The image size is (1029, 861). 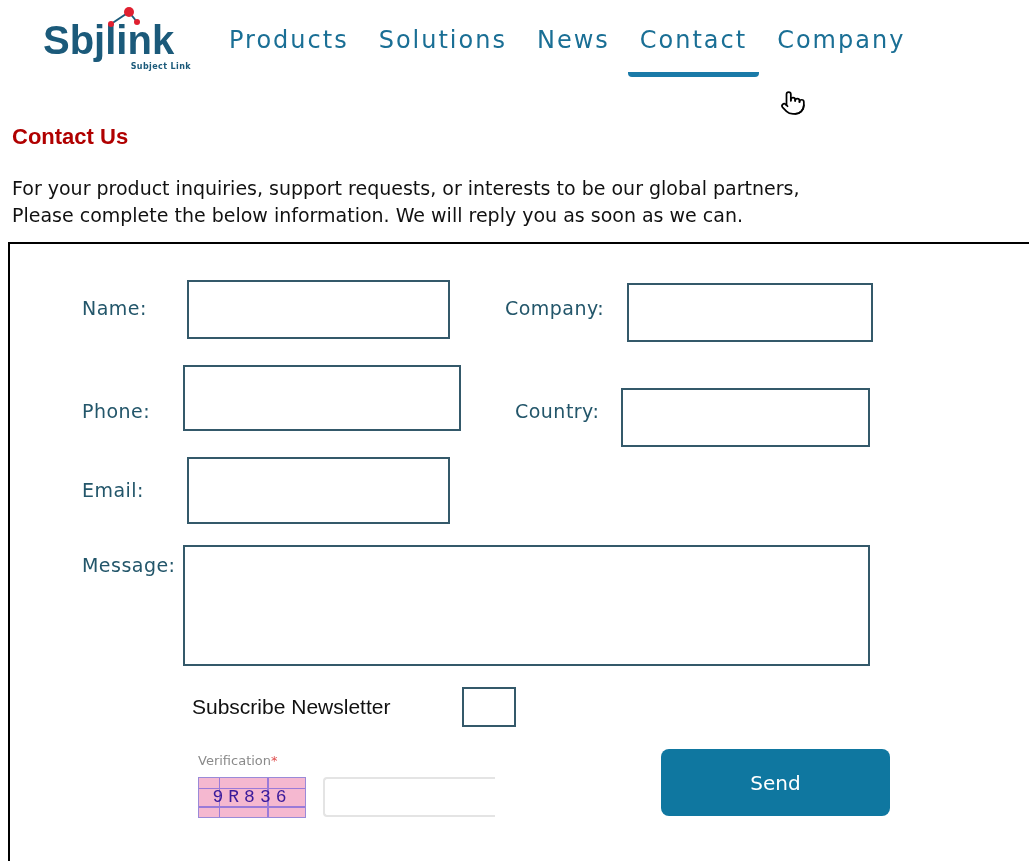 What do you see at coordinates (558, 411) in the screenshot?
I see `field-label: Country:` at bounding box center [558, 411].